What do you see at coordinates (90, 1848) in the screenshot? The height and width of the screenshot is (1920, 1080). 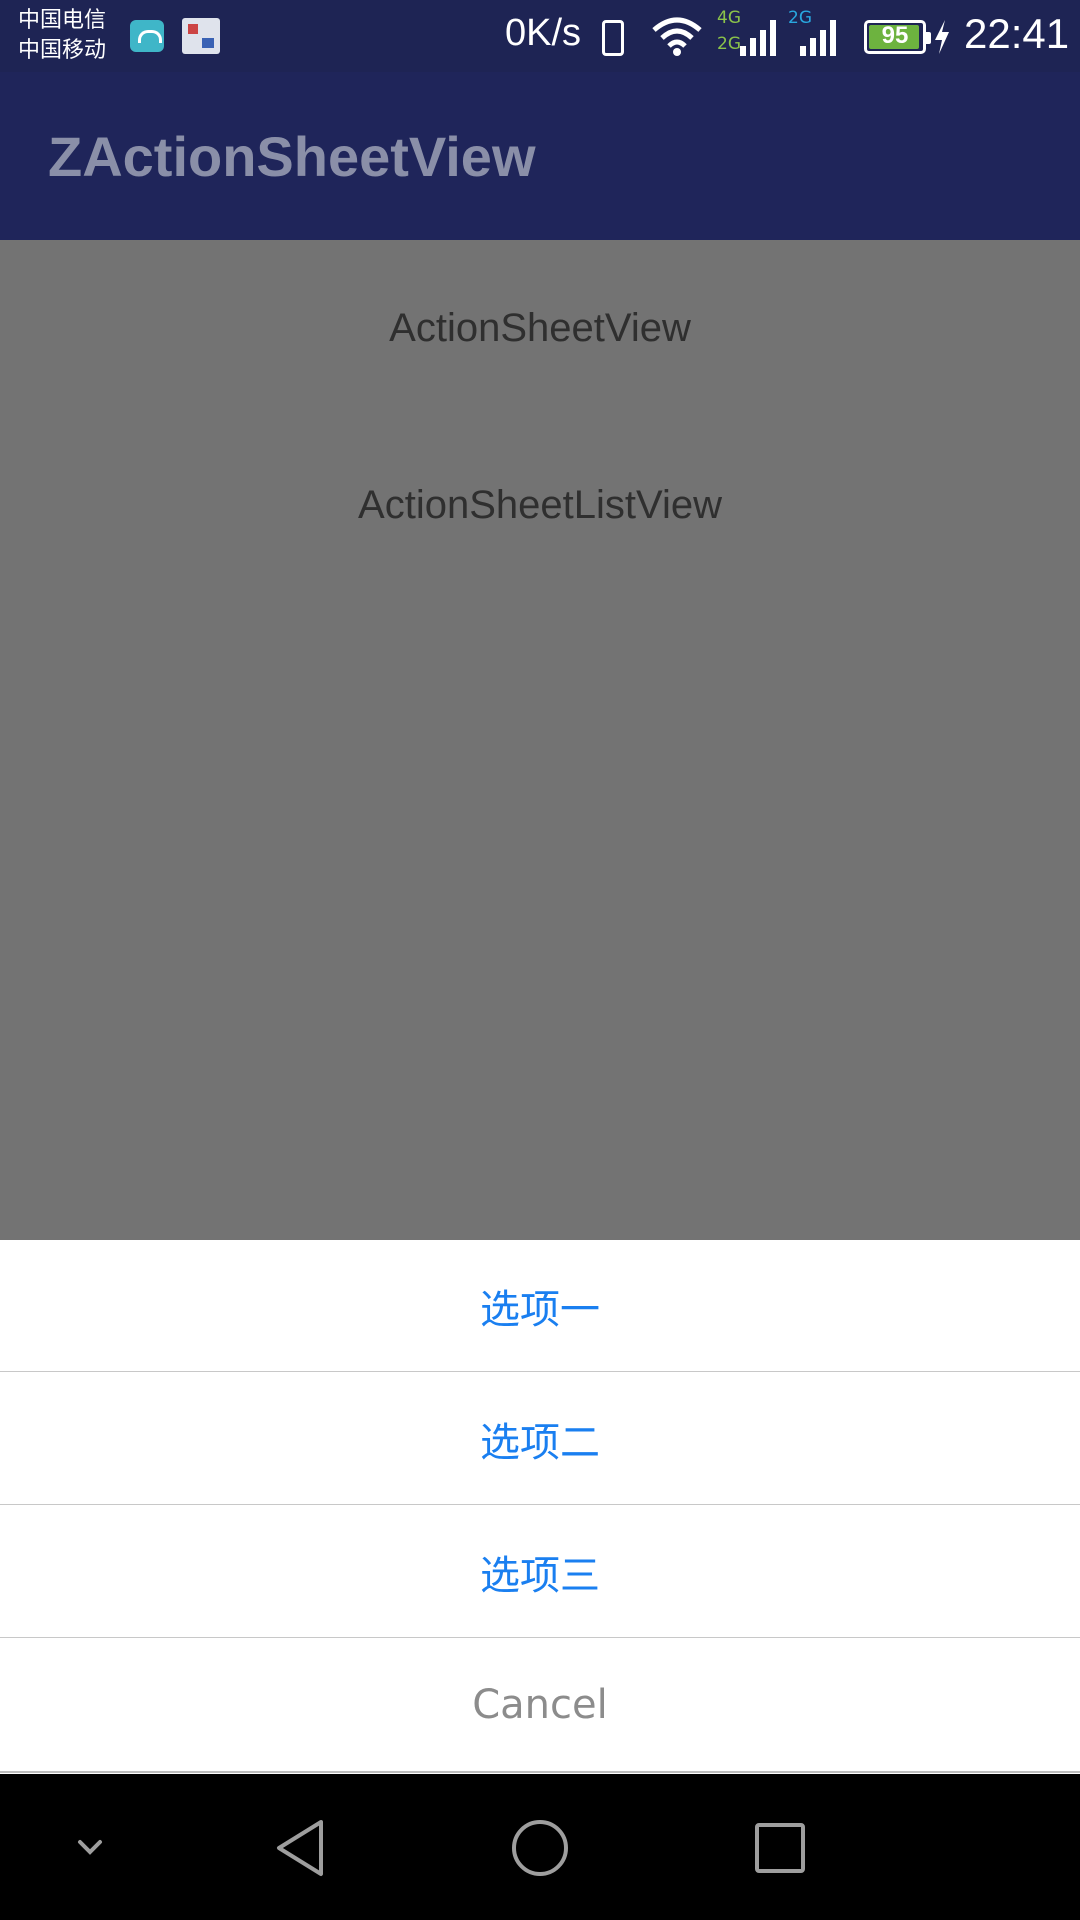 I see `chevron-down-icon` at bounding box center [90, 1848].